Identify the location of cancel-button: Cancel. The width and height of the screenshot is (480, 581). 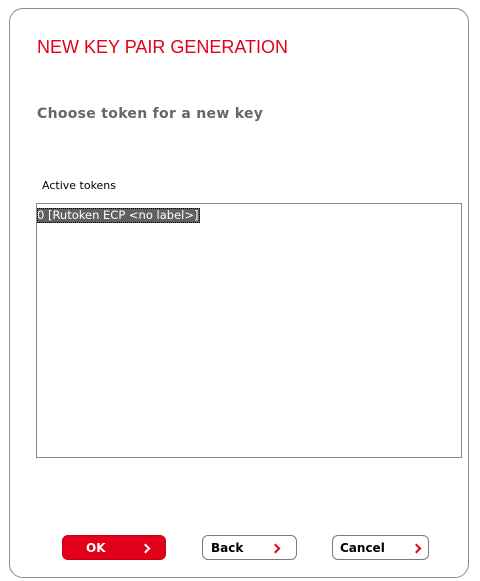
(380, 547).